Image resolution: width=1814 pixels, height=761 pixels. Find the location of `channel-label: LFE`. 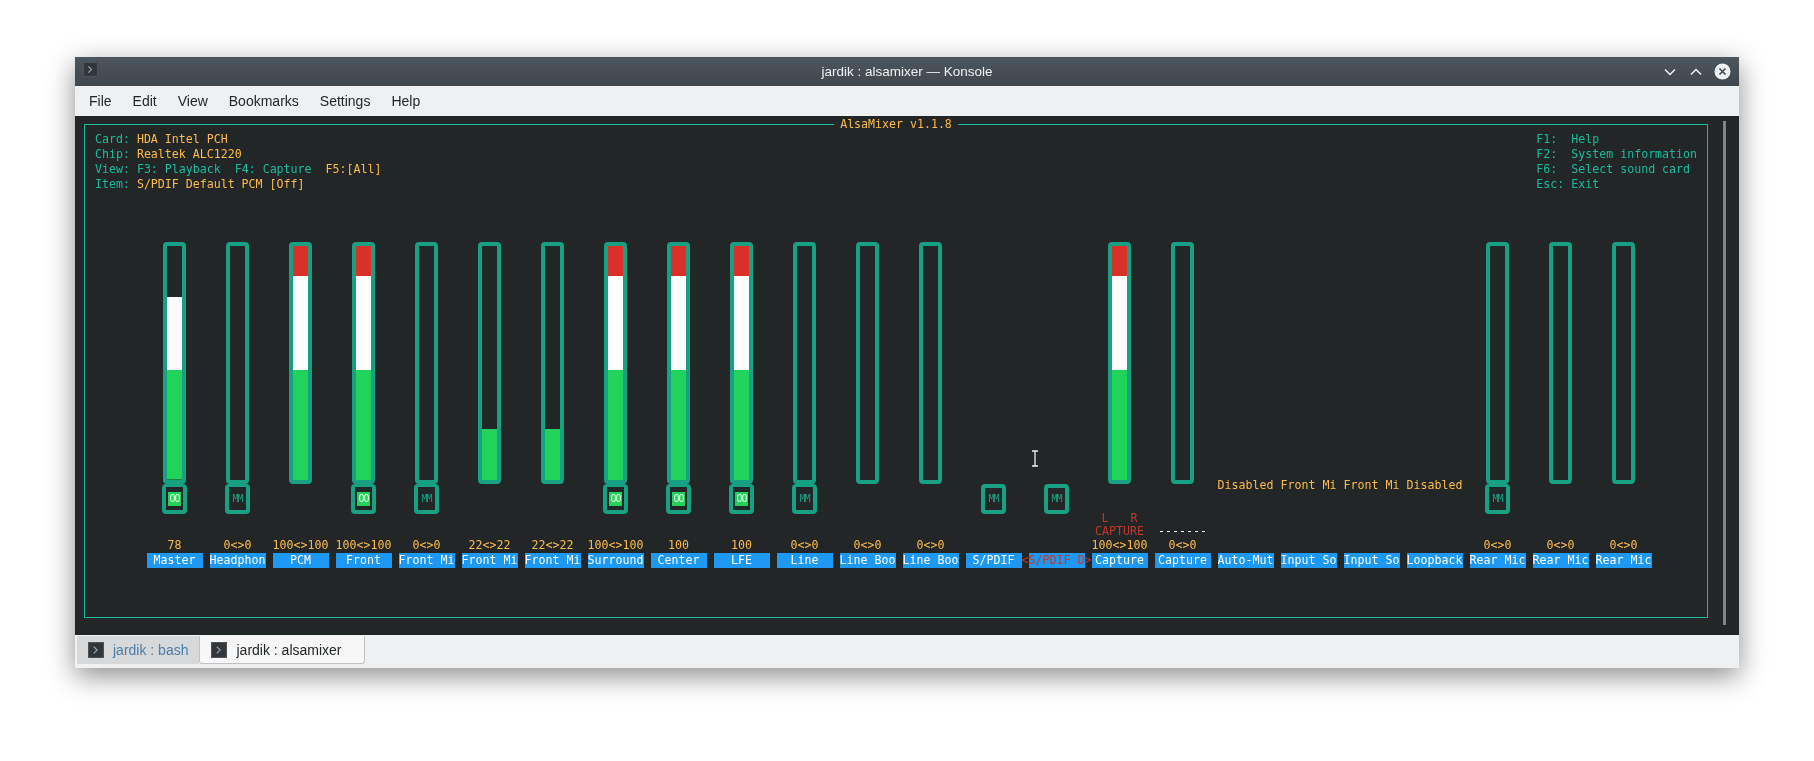

channel-label: LFE is located at coordinates (741, 560).